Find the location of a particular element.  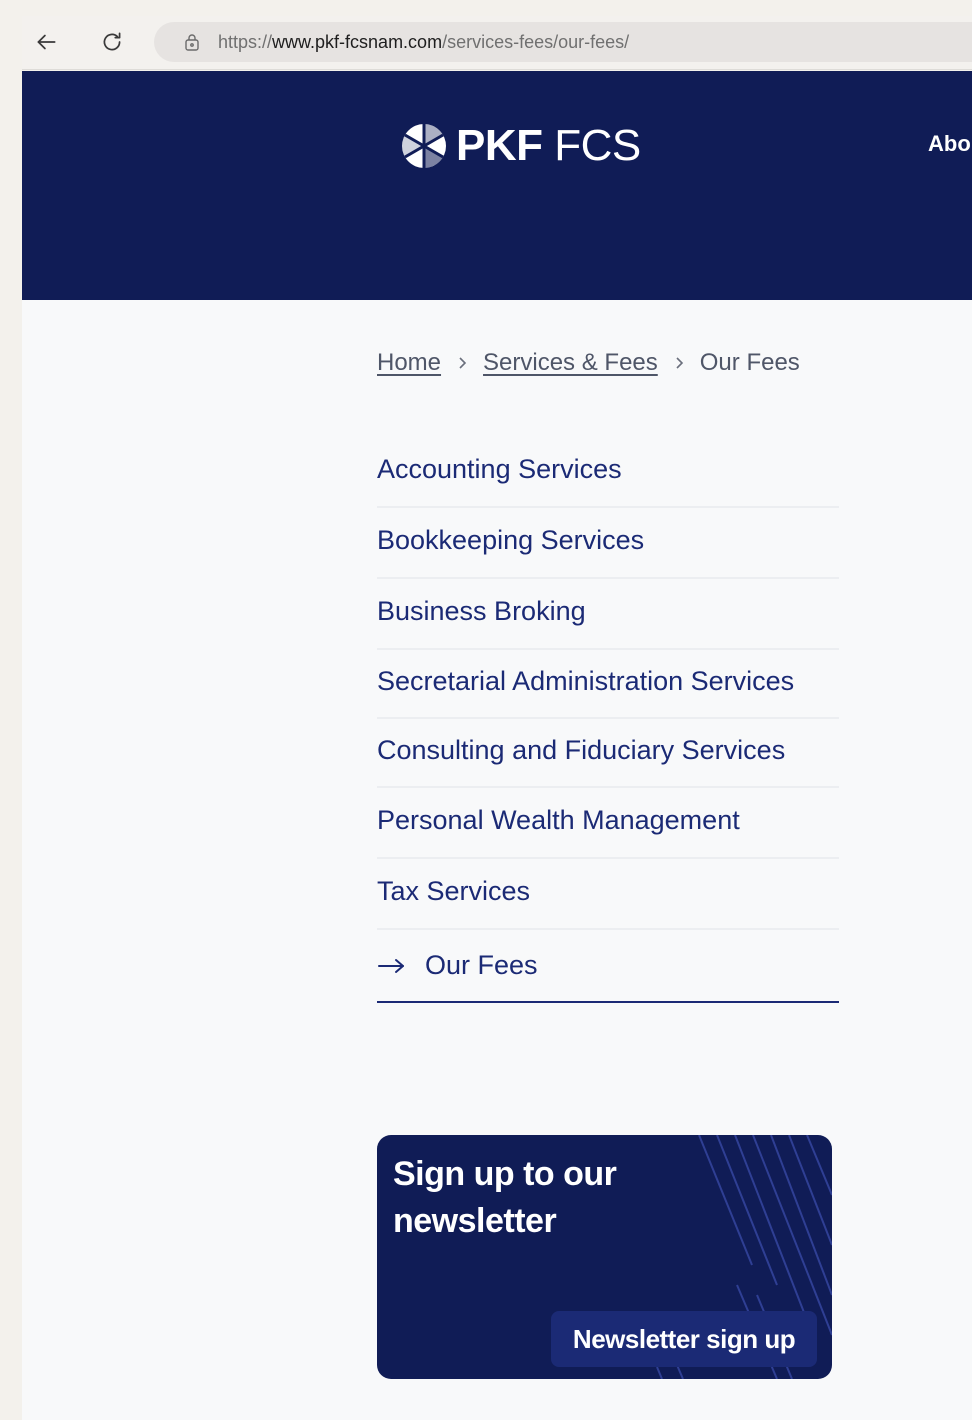

lock-icon is located at coordinates (192, 42).